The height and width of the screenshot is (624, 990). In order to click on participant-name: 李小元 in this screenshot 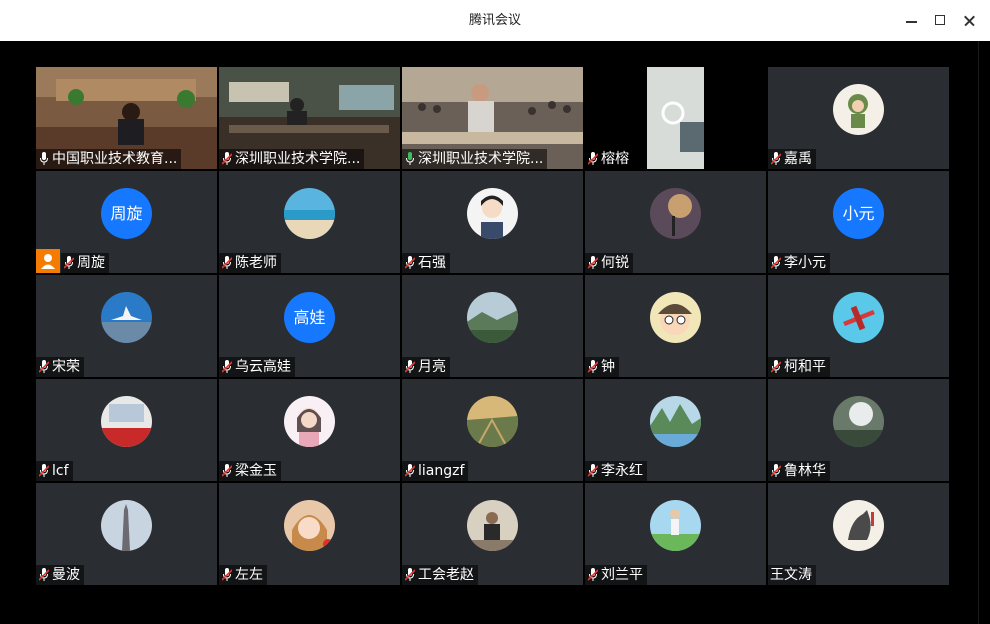, I will do `click(799, 263)`.